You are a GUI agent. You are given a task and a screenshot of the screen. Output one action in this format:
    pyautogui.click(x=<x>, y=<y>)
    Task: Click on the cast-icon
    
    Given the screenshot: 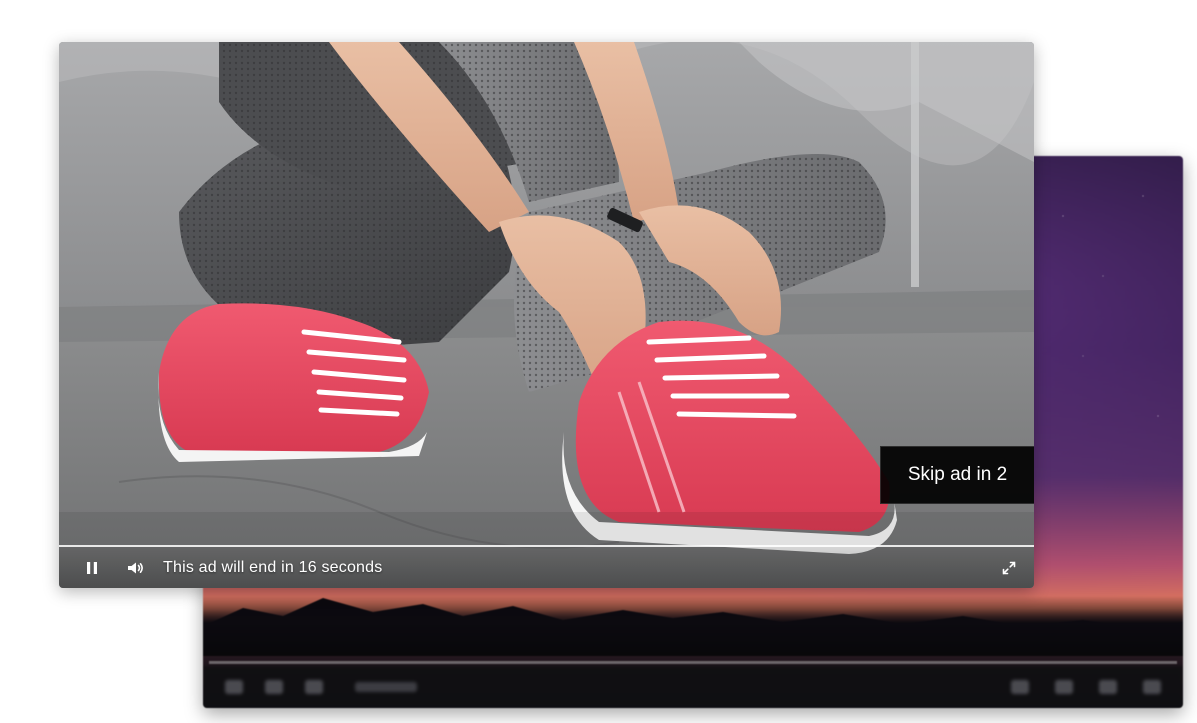 What is the action you would take?
    pyautogui.click(x=1108, y=687)
    